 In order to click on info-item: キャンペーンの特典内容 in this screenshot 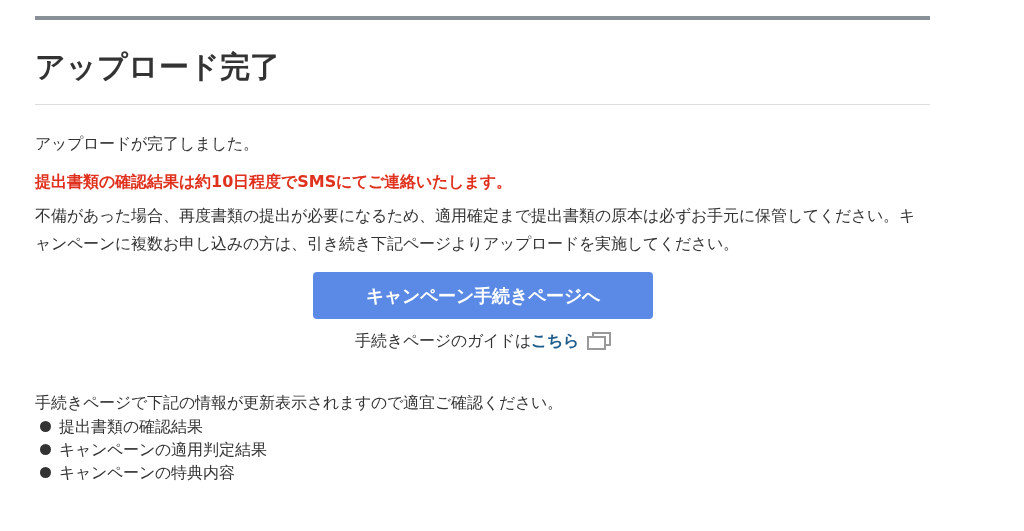, I will do `click(147, 473)`.